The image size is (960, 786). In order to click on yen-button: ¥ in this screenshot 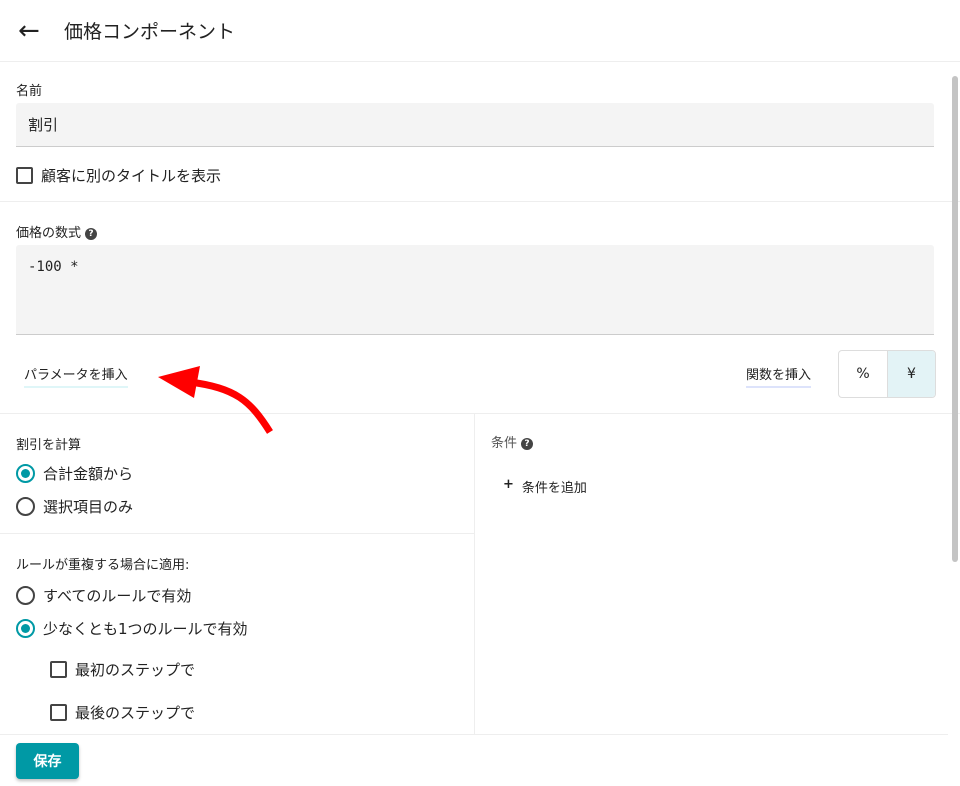, I will do `click(911, 374)`.